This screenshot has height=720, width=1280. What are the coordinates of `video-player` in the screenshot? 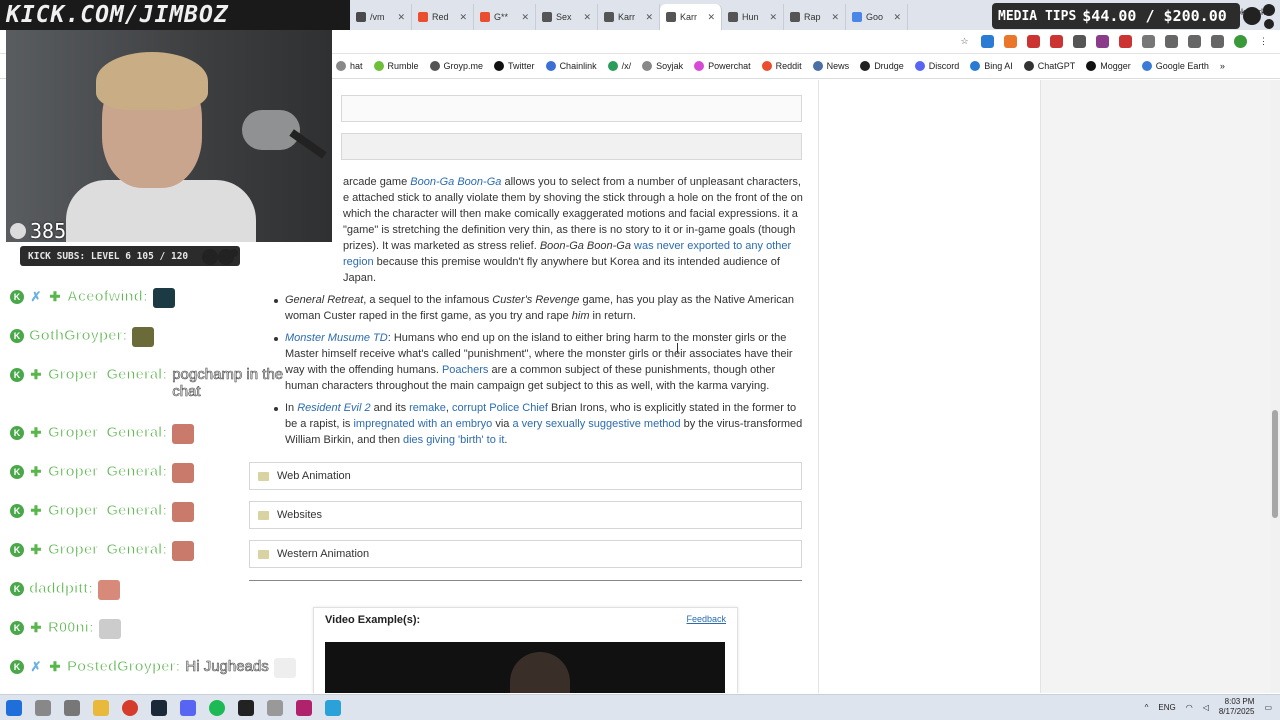 It's located at (525, 667).